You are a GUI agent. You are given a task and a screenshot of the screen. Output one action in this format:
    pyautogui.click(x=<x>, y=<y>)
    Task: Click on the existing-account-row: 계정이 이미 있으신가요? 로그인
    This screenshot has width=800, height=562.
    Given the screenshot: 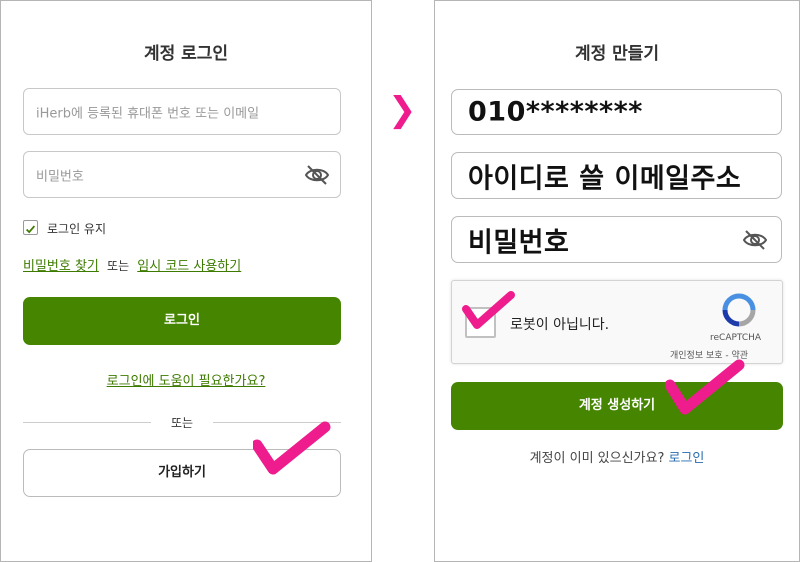 What is the action you would take?
    pyautogui.click(x=617, y=456)
    